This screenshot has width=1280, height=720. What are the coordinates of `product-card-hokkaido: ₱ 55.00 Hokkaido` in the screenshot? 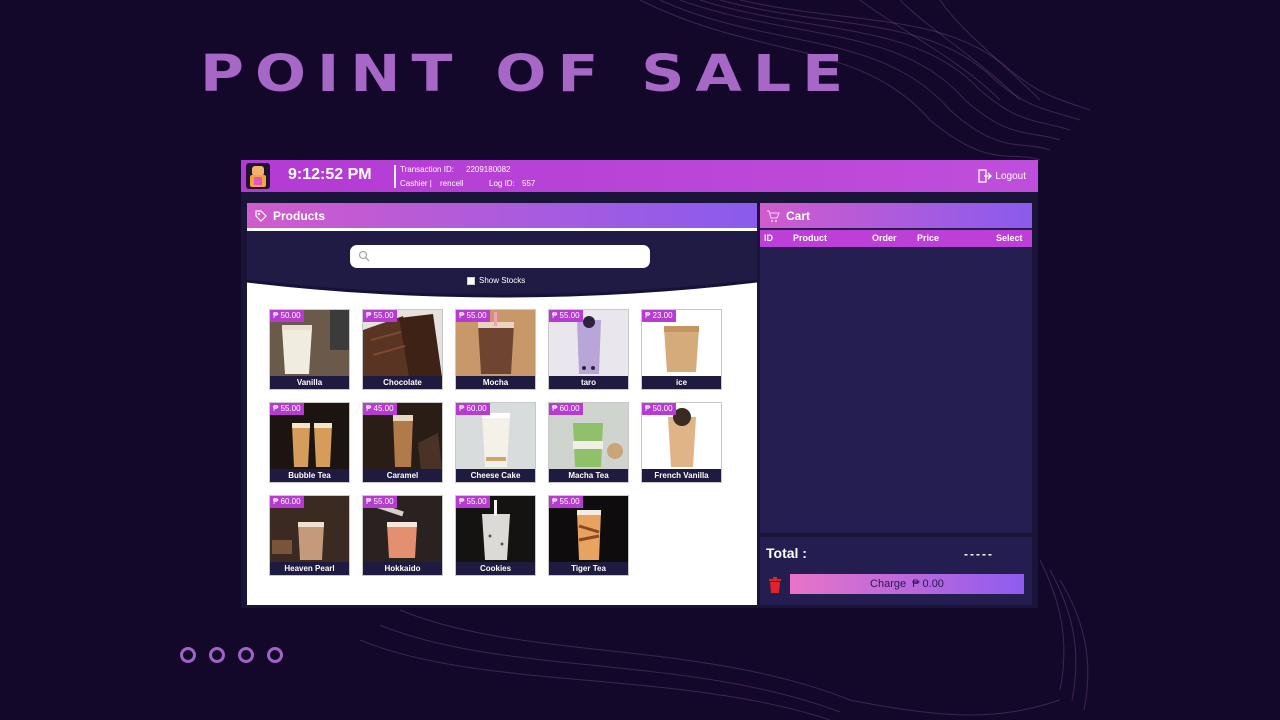 It's located at (402, 535).